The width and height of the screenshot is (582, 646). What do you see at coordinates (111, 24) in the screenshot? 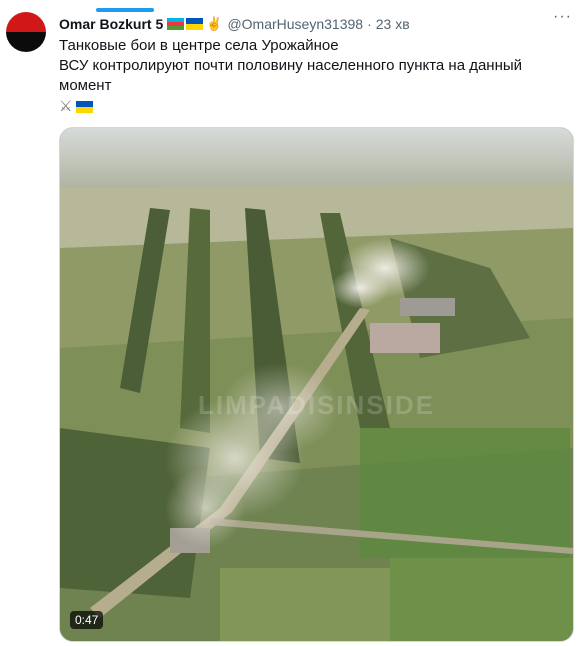
I see `author-name: Omar Bozkurt 5` at bounding box center [111, 24].